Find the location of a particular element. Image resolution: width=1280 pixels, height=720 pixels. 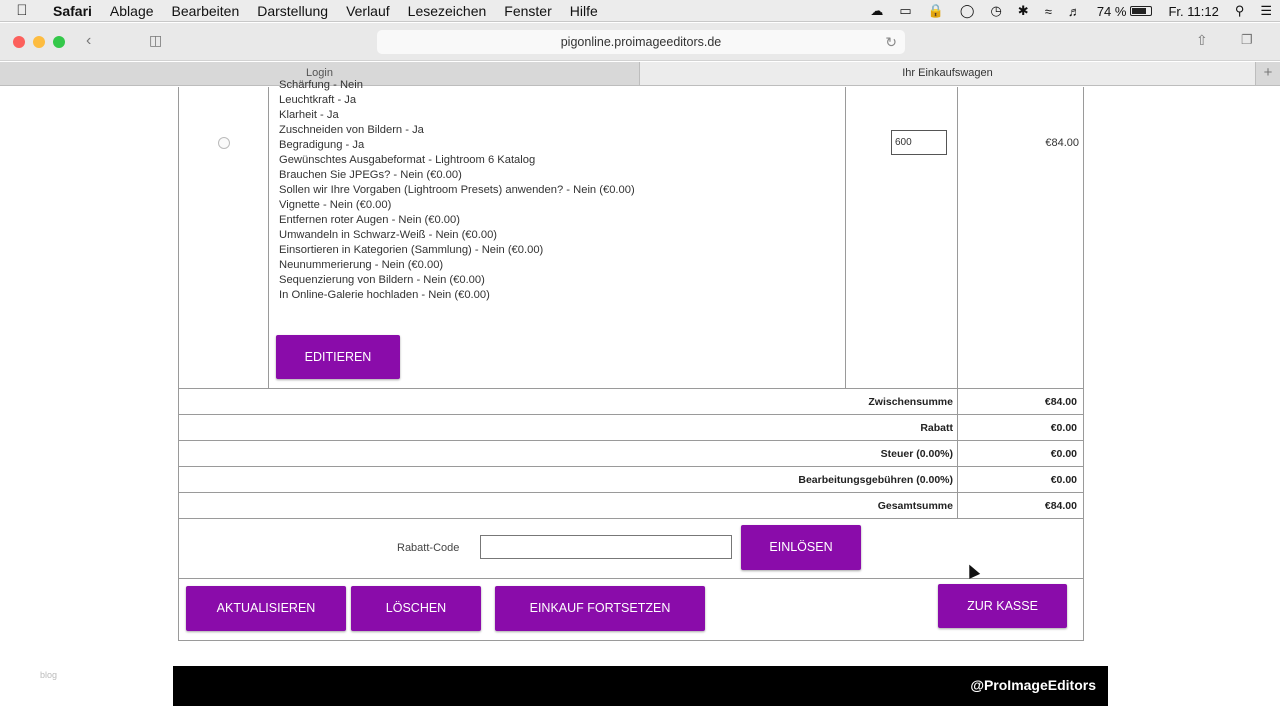

handling-fee-value: €0.00 is located at coordinates (1063, 480).